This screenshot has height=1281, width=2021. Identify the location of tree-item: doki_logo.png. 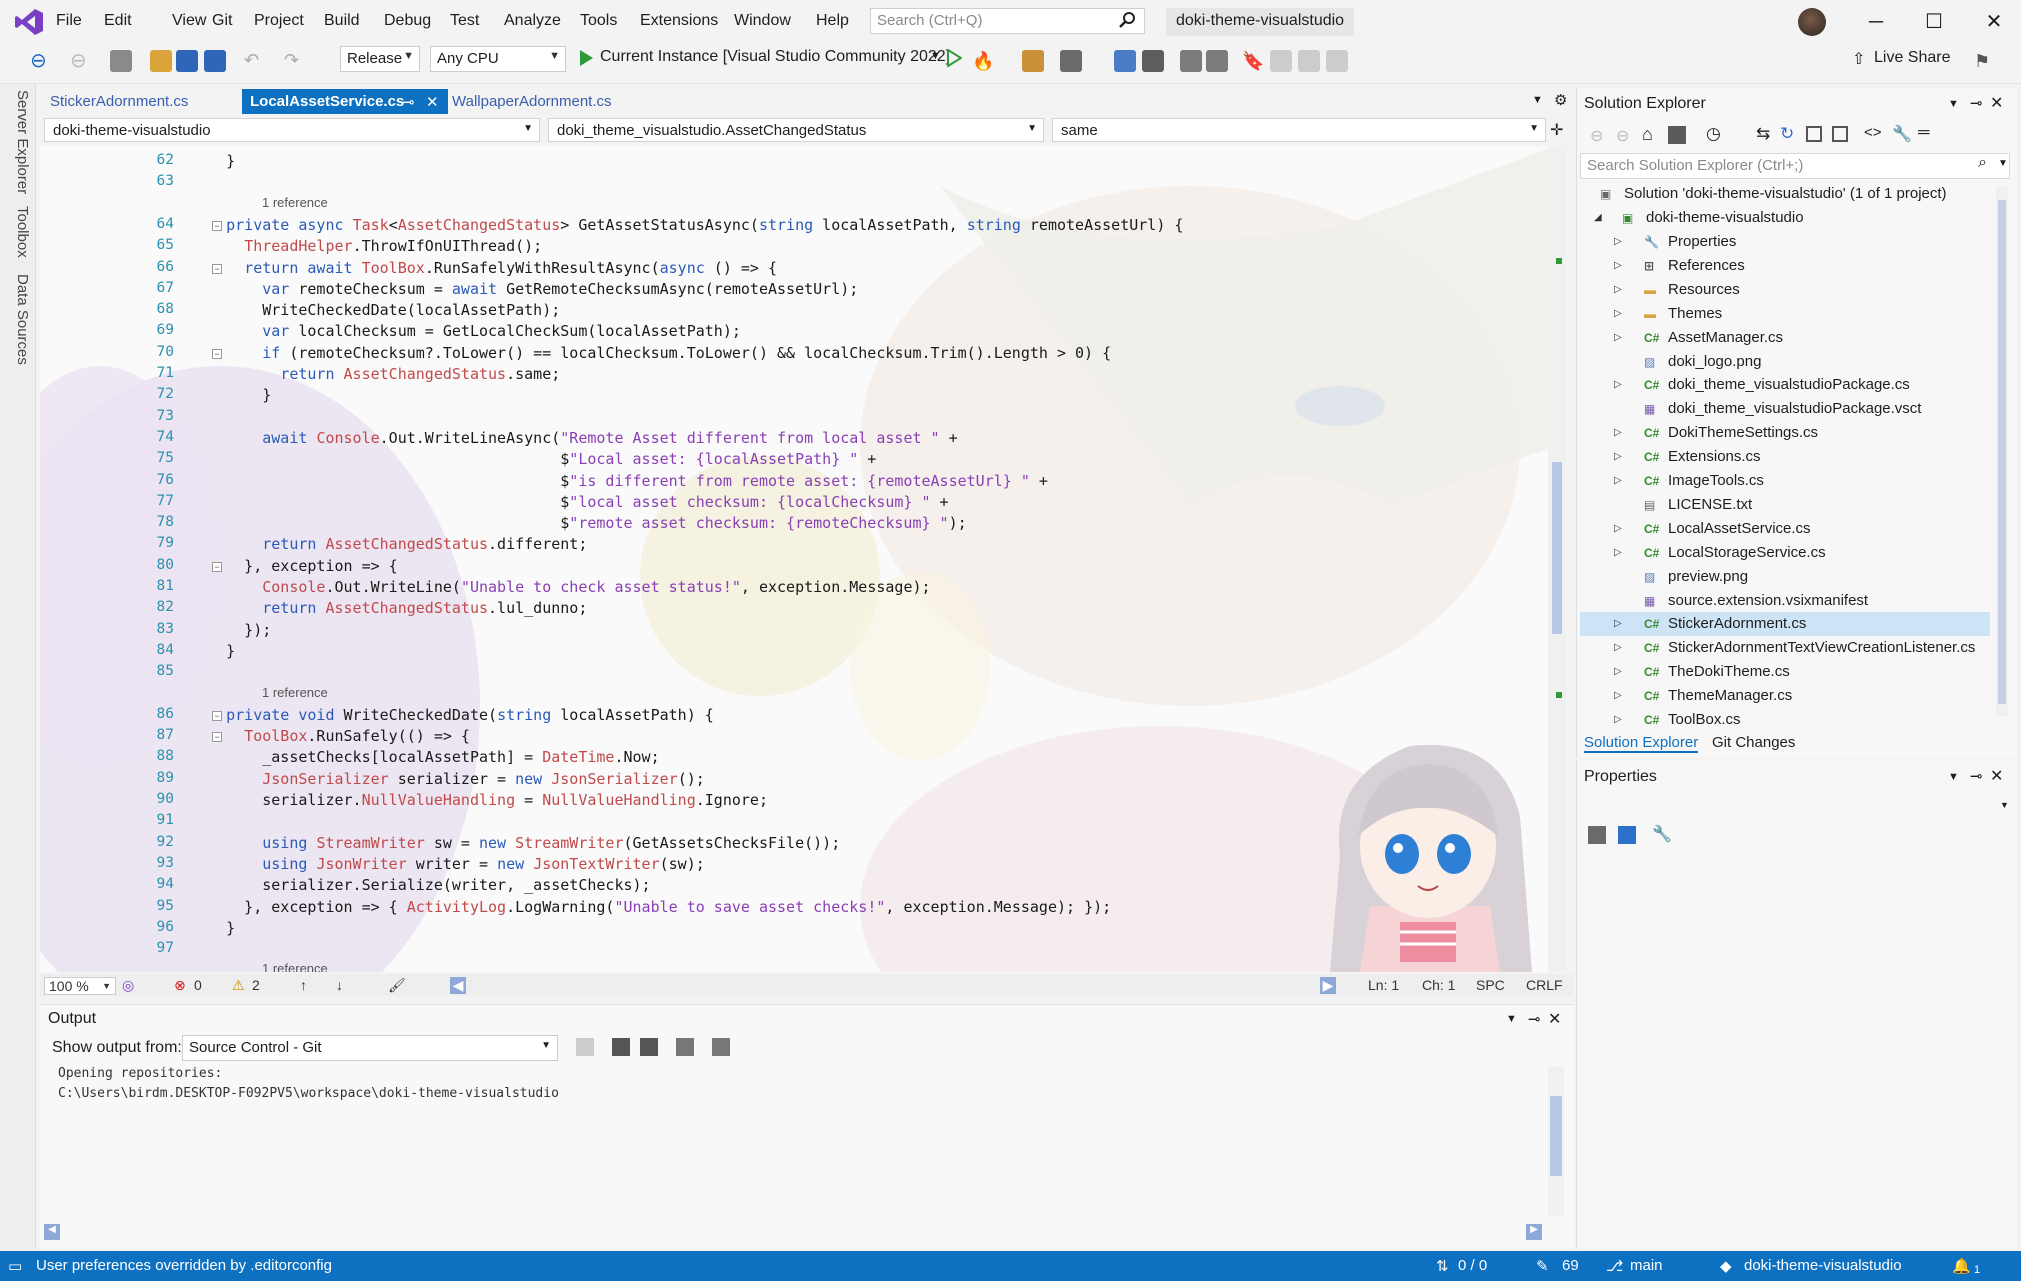
(1714, 362).